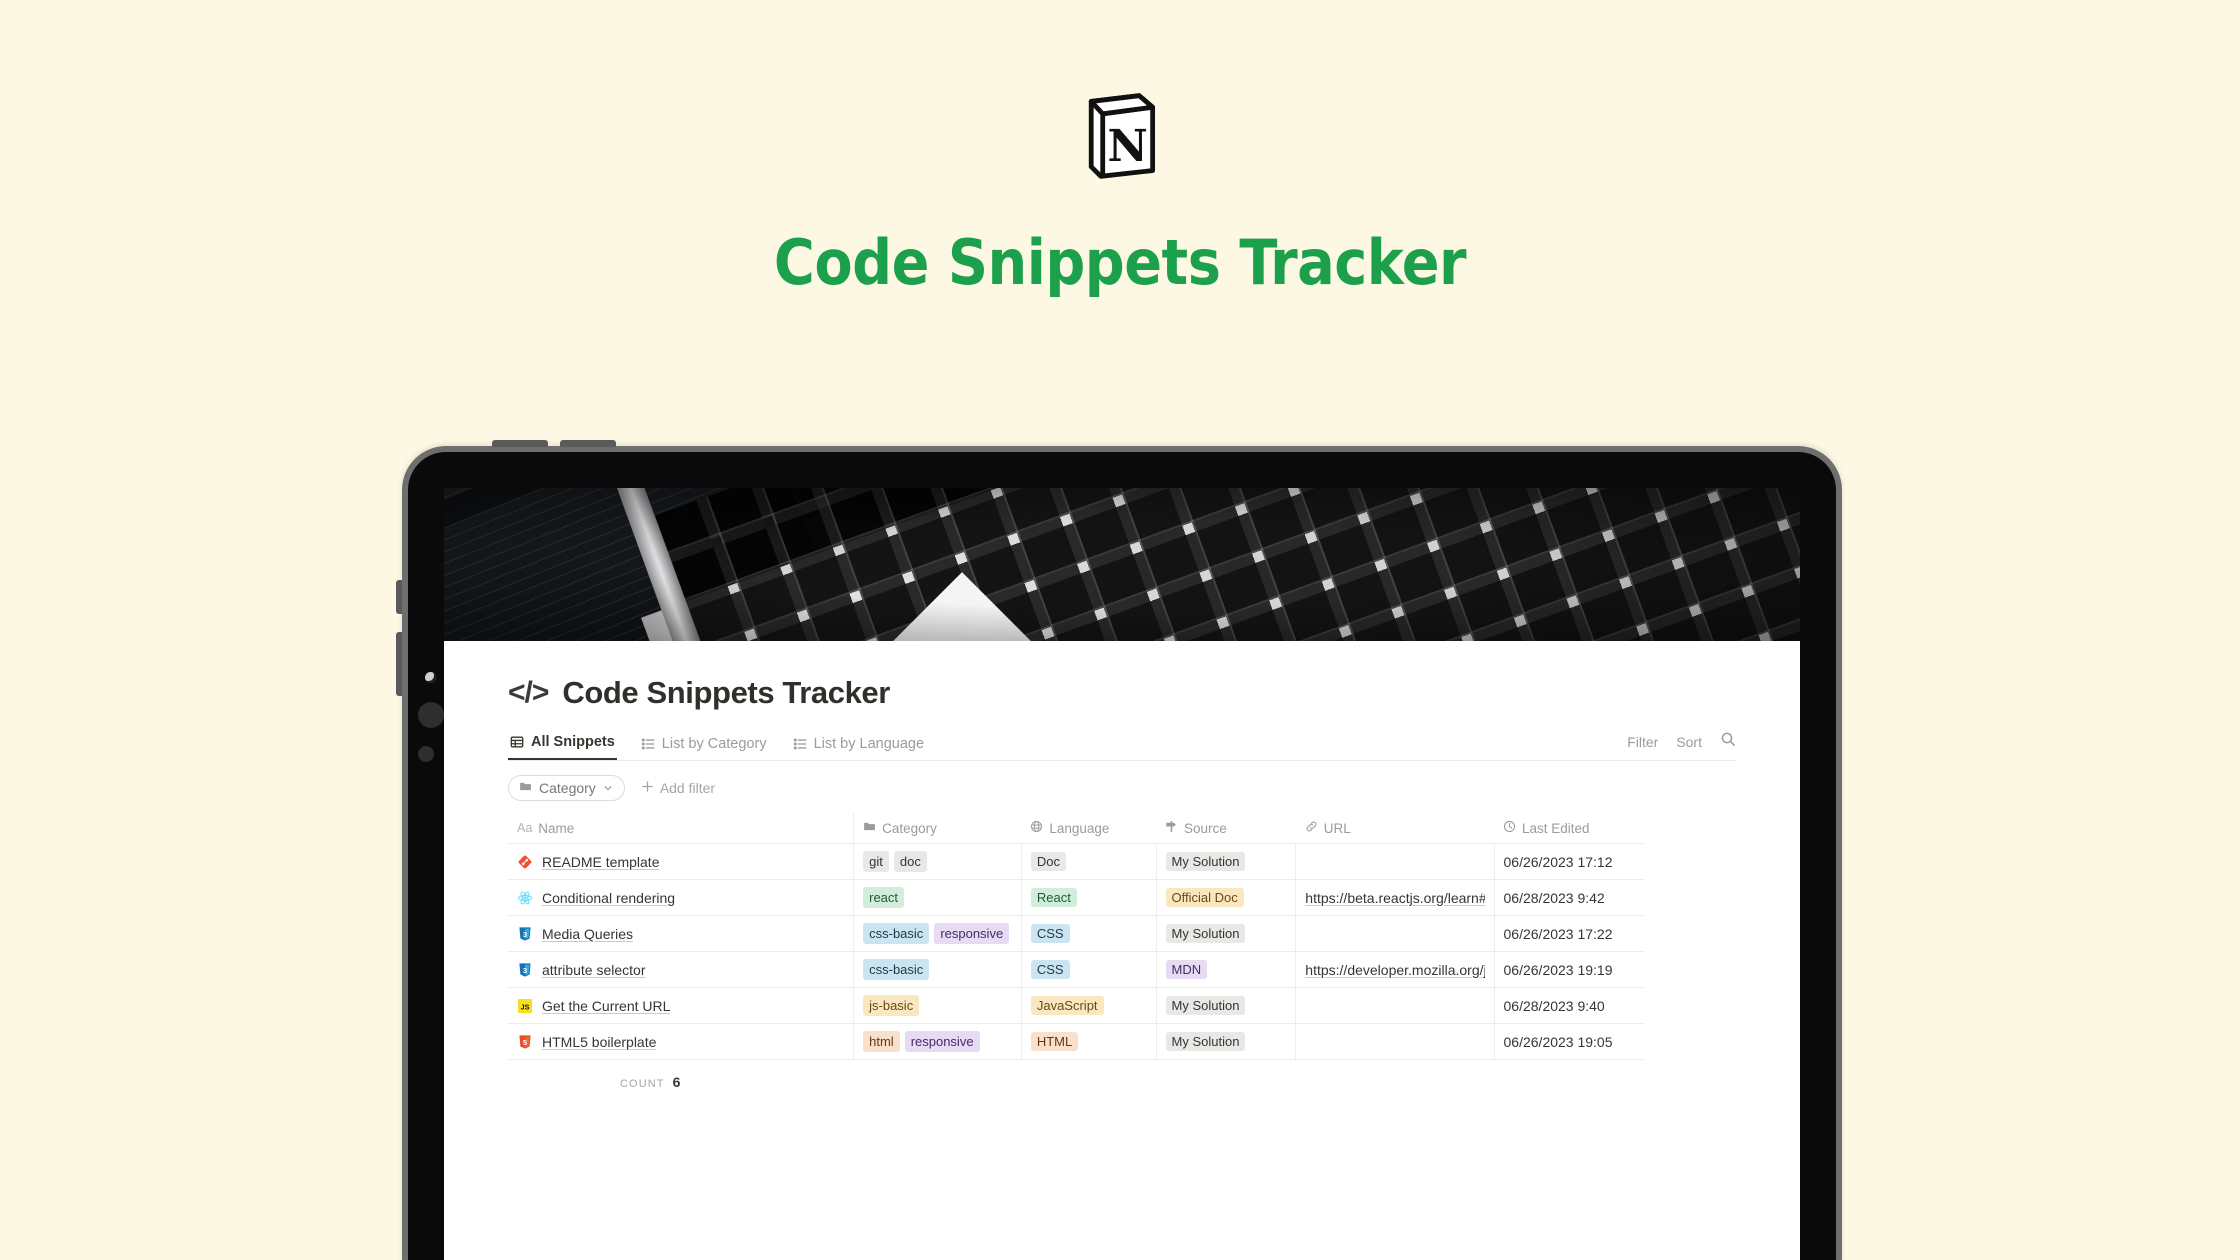  I want to click on cell-category: css-basic, so click(937, 969).